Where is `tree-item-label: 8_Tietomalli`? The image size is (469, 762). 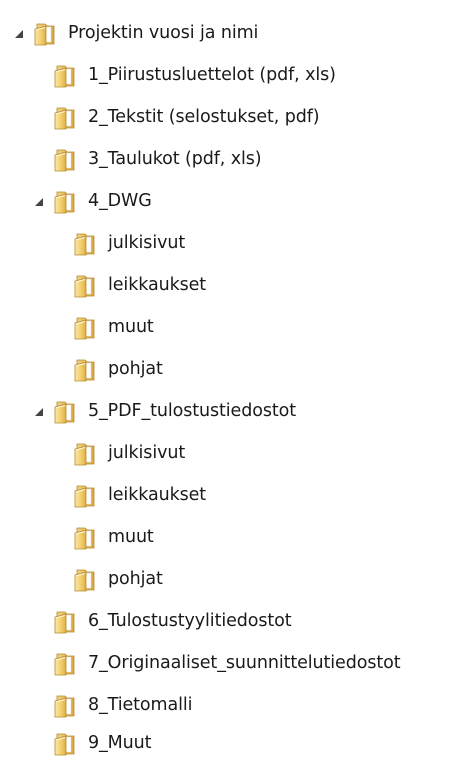
tree-item-label: 8_Tietomalli is located at coordinates (140, 705).